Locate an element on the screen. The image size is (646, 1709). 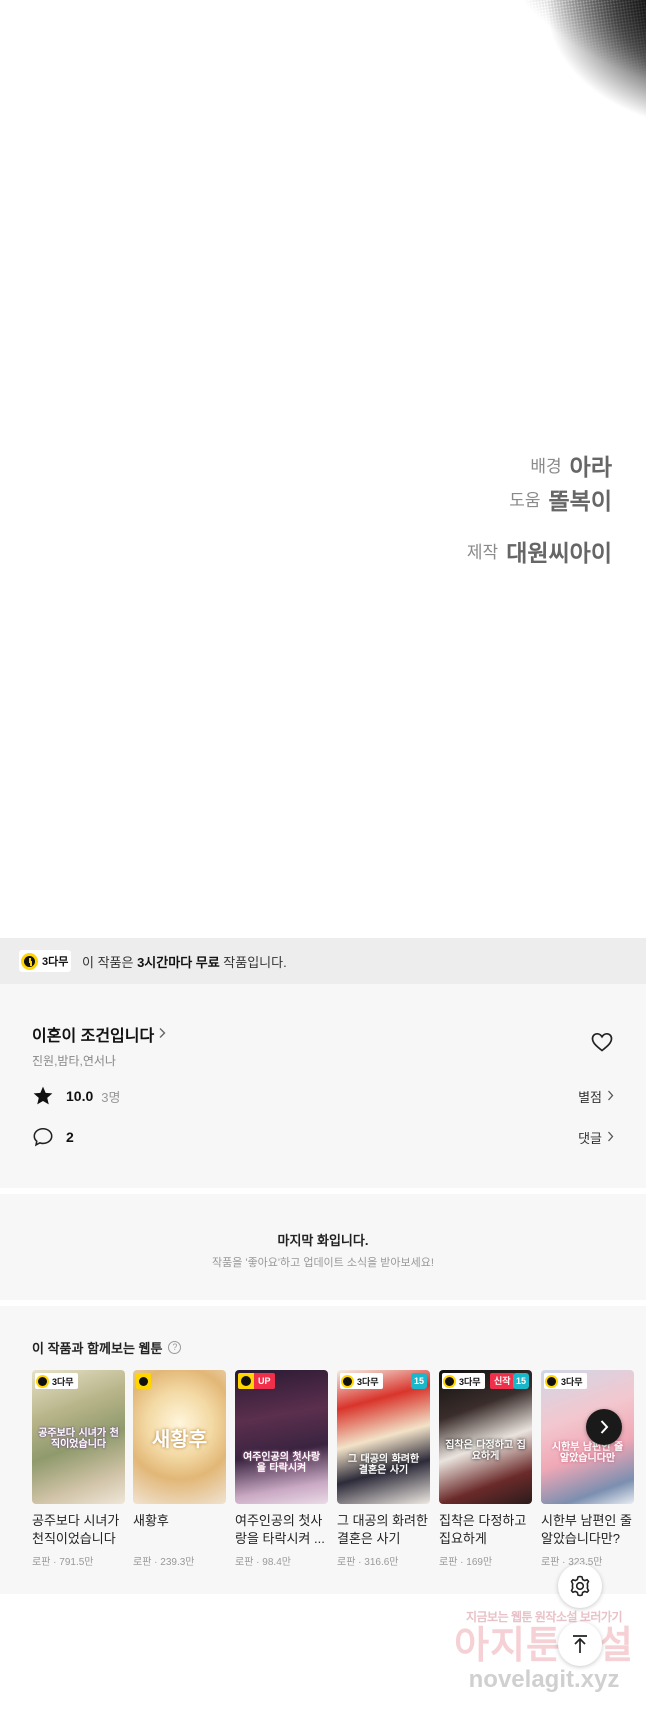
rating-count: 3명 is located at coordinates (111, 1097).